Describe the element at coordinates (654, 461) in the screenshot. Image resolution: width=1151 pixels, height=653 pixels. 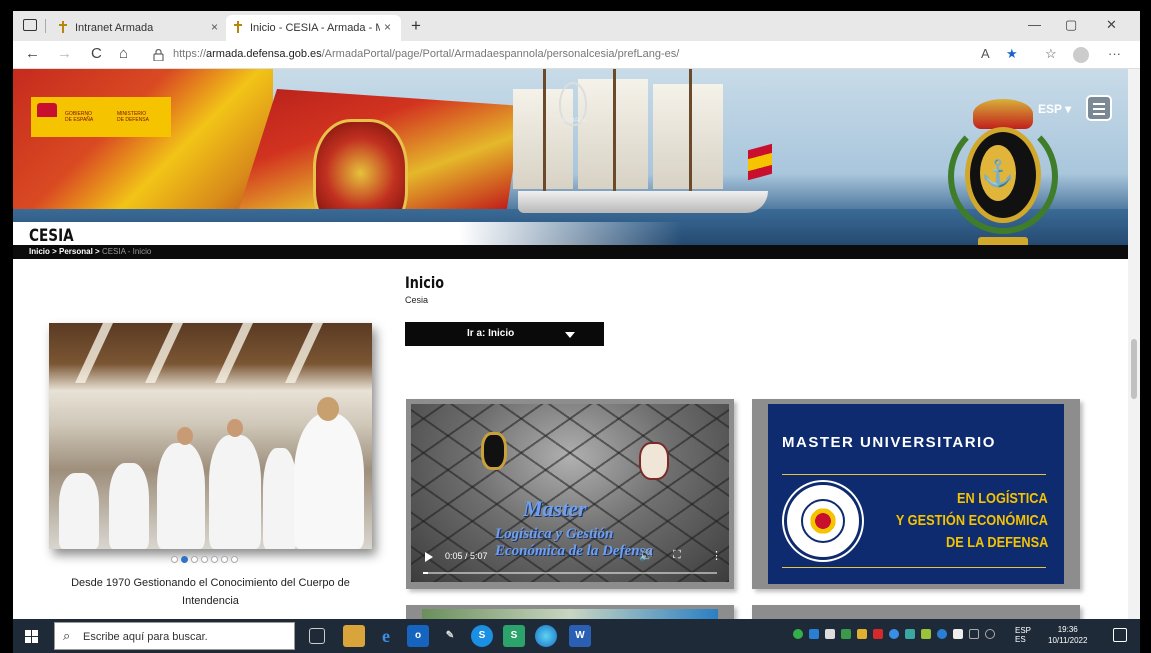
I see `video-crest-right` at that location.